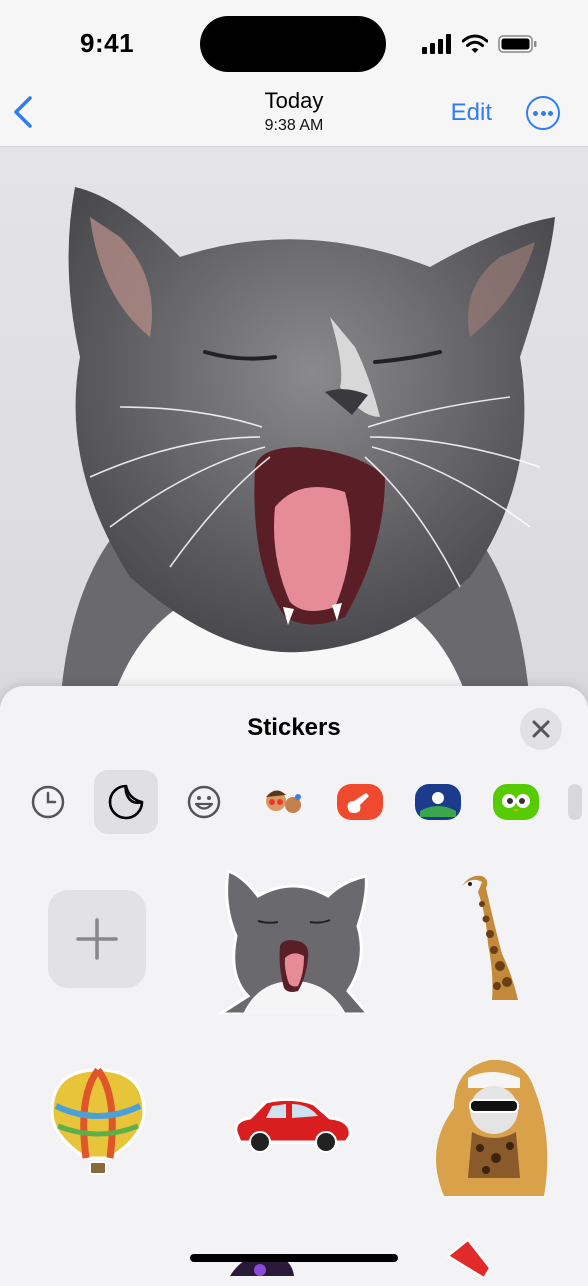 This screenshot has width=588, height=1286. I want to click on recents-icon, so click(48, 802).